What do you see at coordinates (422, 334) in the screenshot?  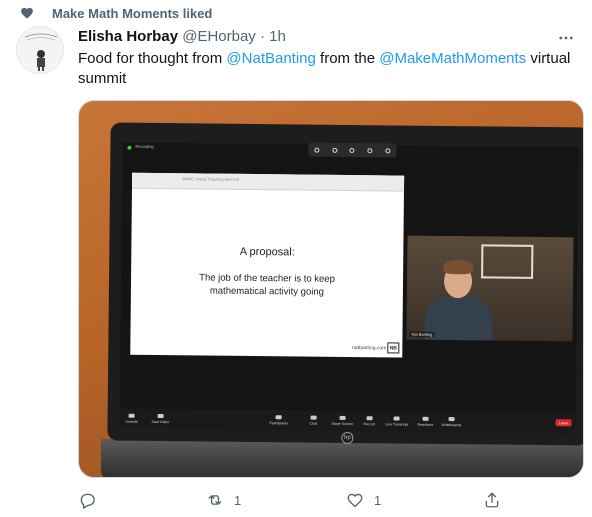 I see `participant-name: Nat Banting` at bounding box center [422, 334].